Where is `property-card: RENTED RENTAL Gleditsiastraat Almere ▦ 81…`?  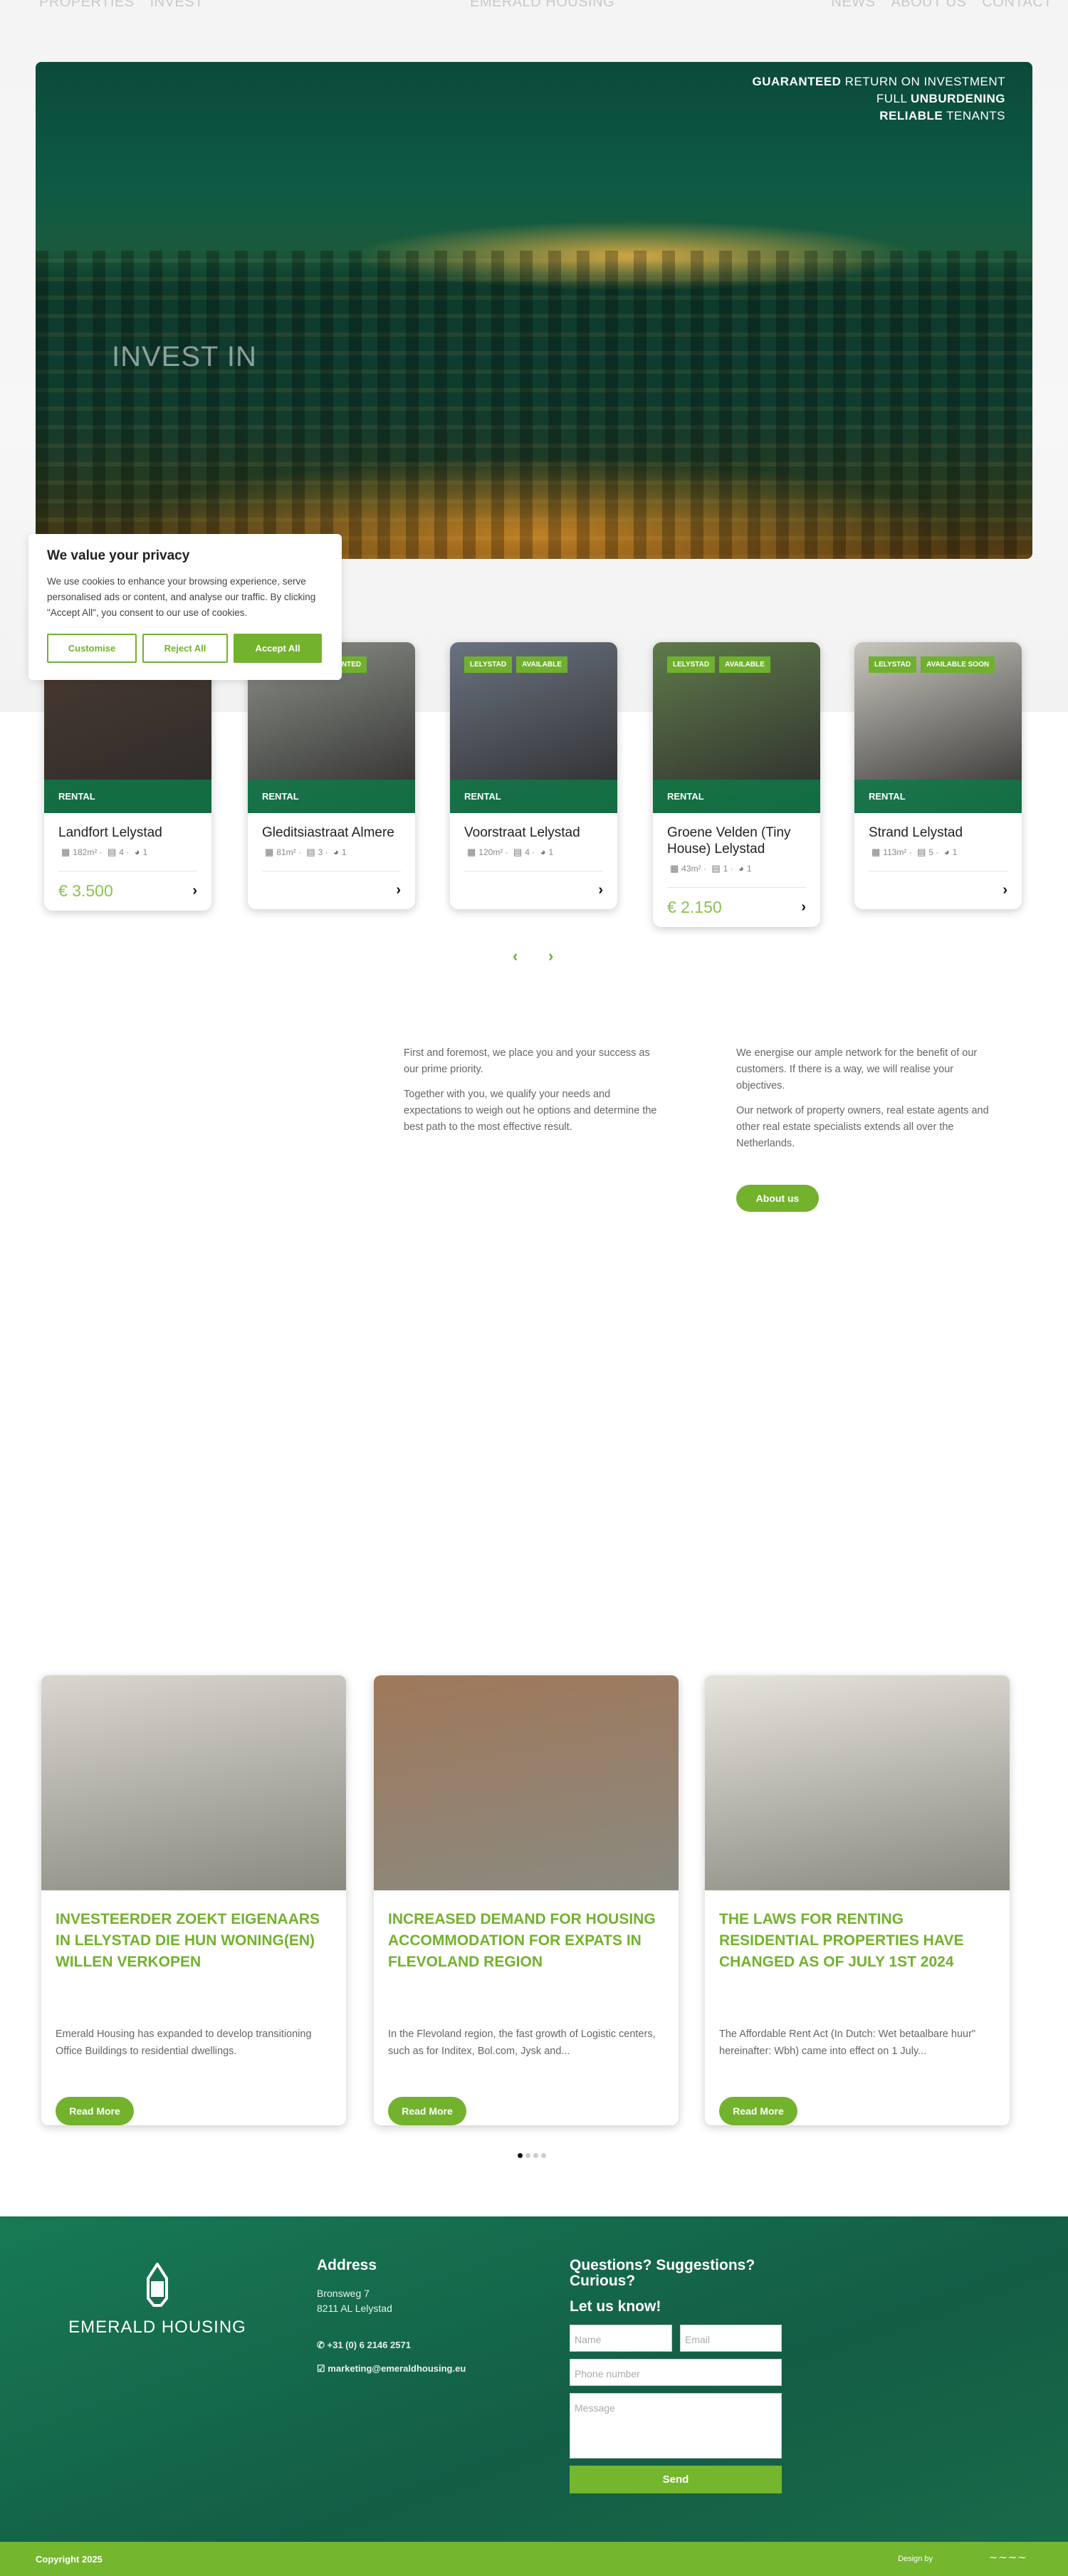 property-card: RENTED RENTAL Gleditsiastraat Almere ▦ 81… is located at coordinates (331, 775).